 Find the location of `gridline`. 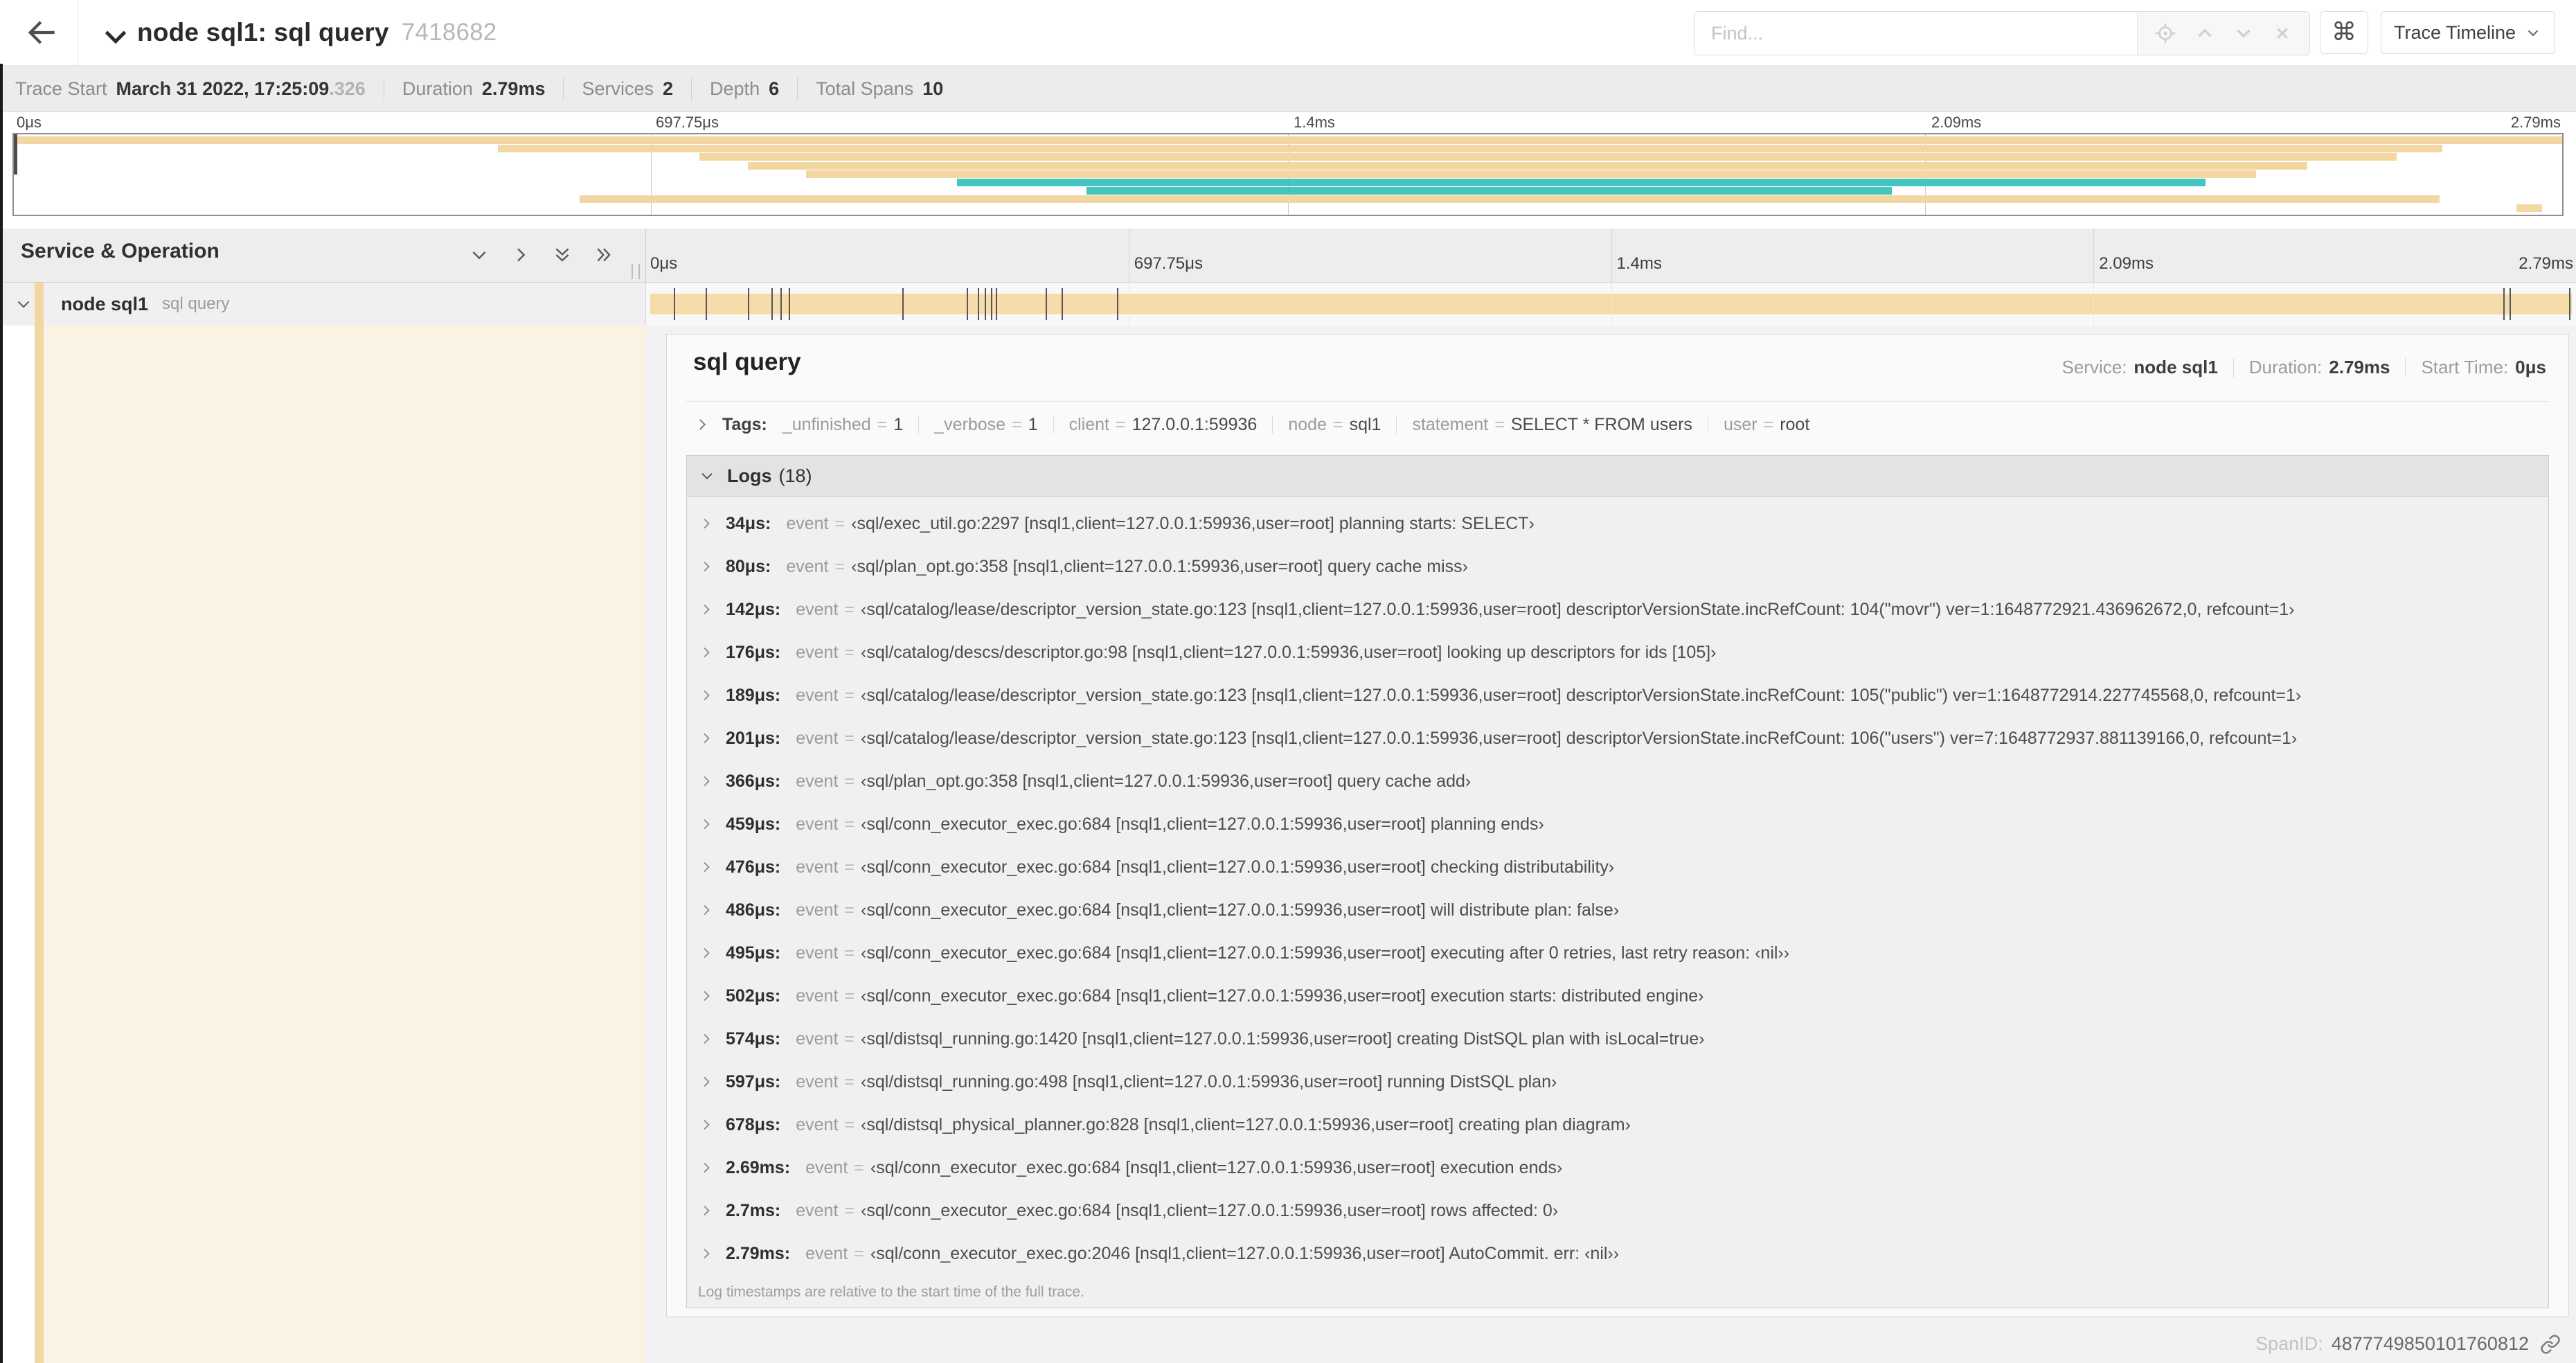

gridline is located at coordinates (1612, 304).